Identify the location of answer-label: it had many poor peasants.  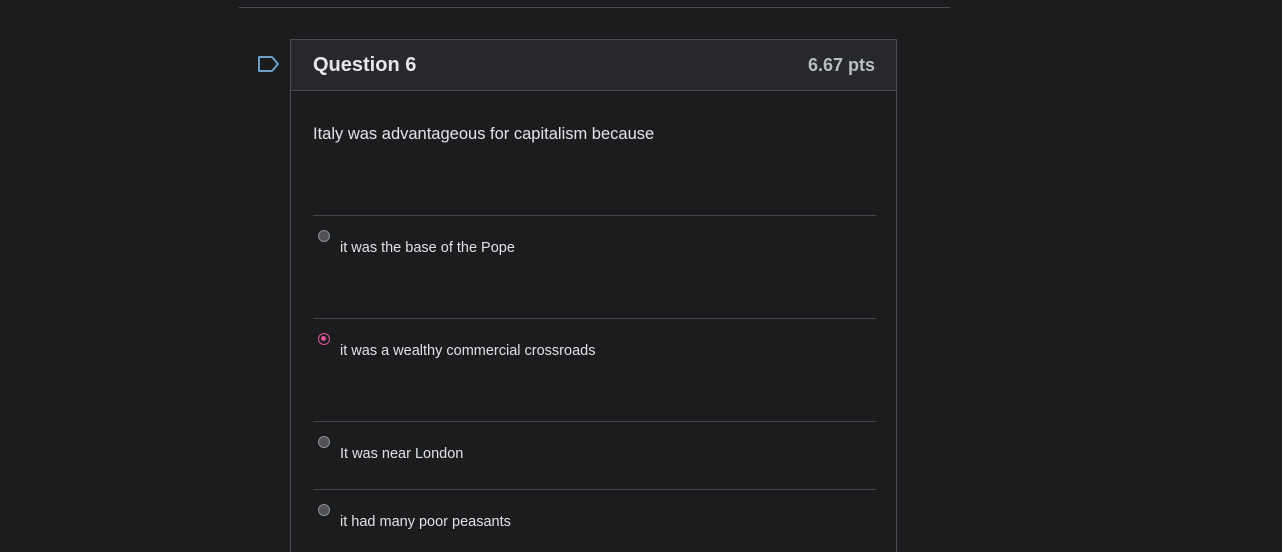
(425, 522).